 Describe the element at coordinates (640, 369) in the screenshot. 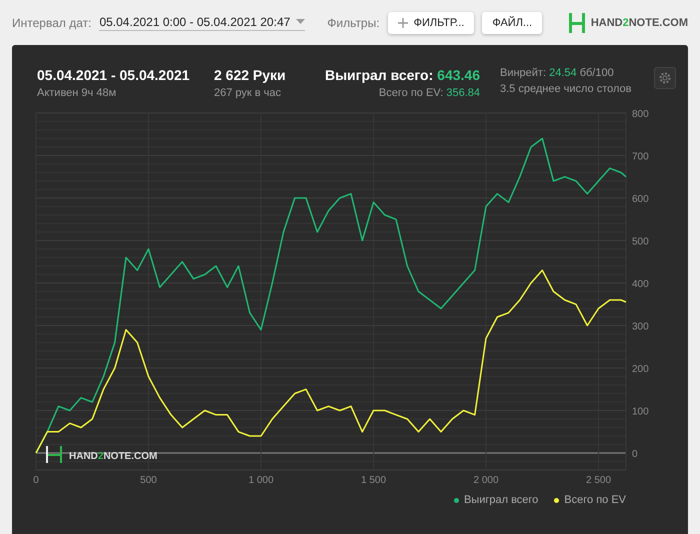

I see `y-axis-label: 200` at that location.